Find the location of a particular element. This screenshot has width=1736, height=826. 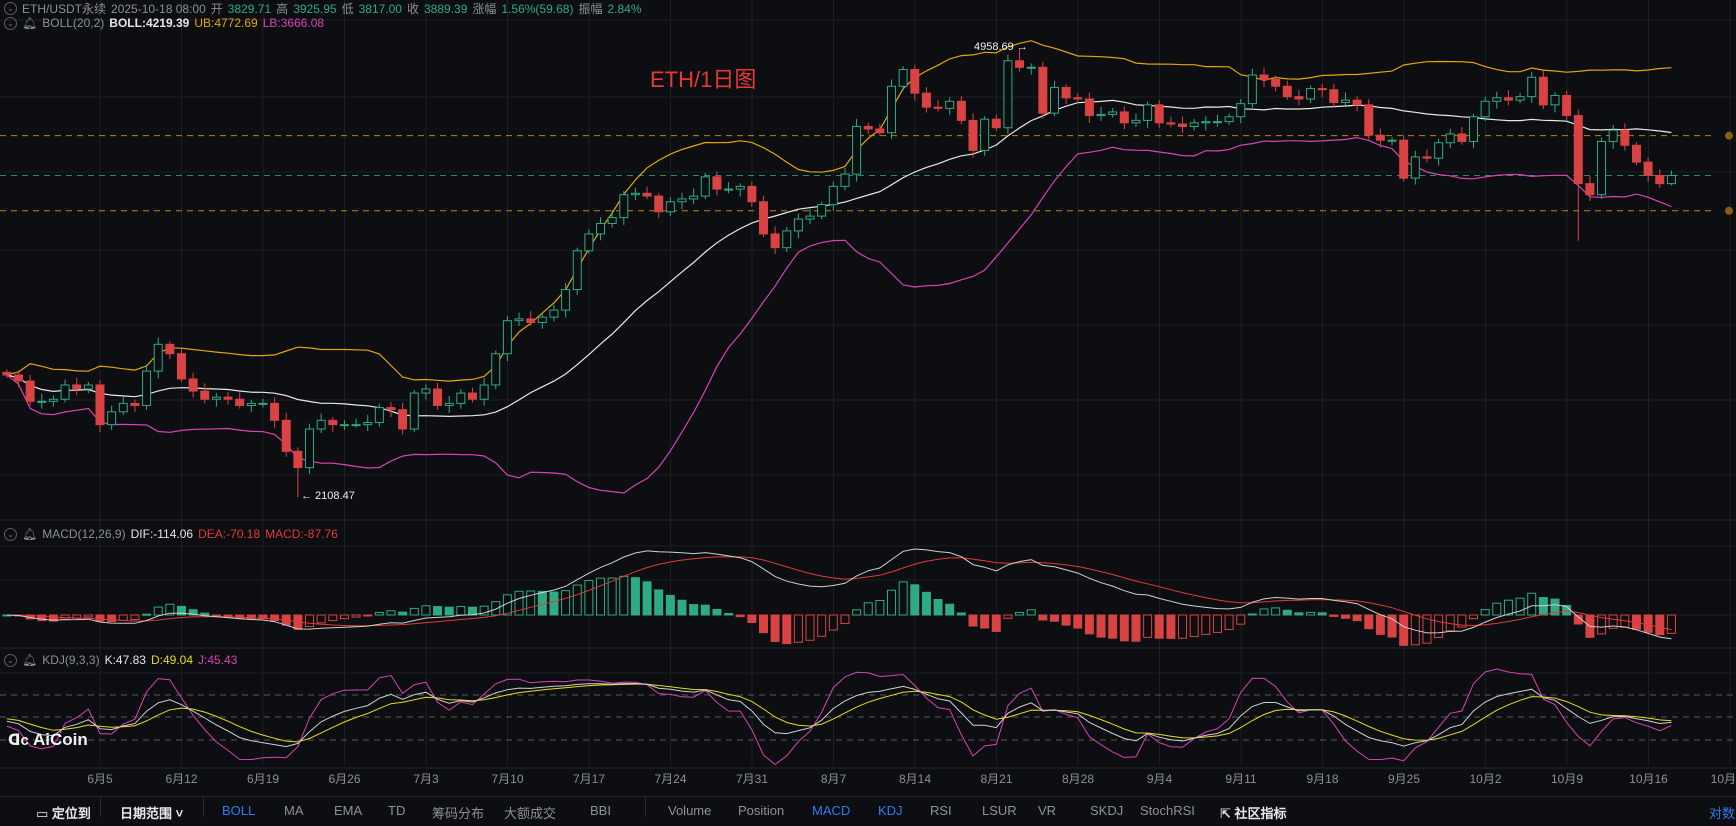

date-range-dropdown: 日期范围 ˅ is located at coordinates (151, 812).